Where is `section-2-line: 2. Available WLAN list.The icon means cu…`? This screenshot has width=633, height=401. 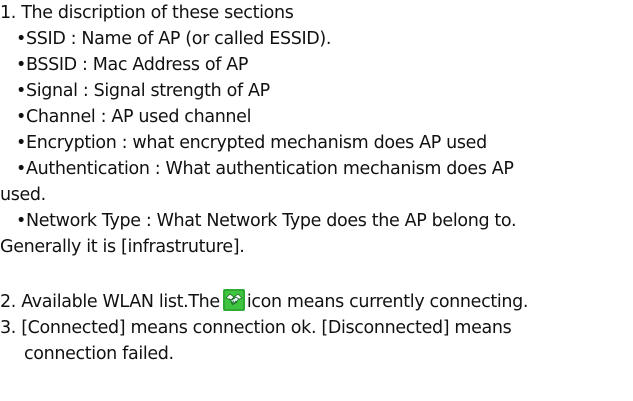
section-2-line: 2. Available WLAN list.The icon means cu… is located at coordinates (264, 302).